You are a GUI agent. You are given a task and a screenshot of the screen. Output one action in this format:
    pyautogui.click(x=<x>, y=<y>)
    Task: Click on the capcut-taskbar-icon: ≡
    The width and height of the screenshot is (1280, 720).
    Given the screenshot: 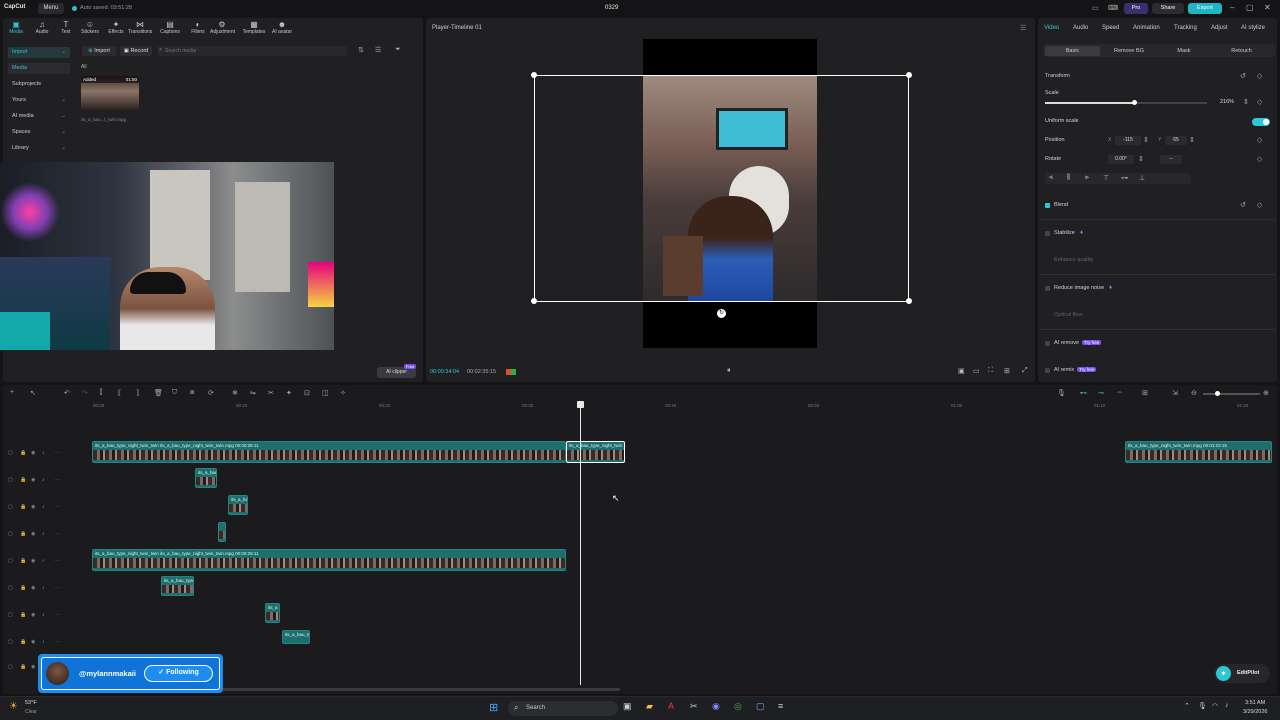 What is the action you would take?
    pyautogui.click(x=780, y=706)
    